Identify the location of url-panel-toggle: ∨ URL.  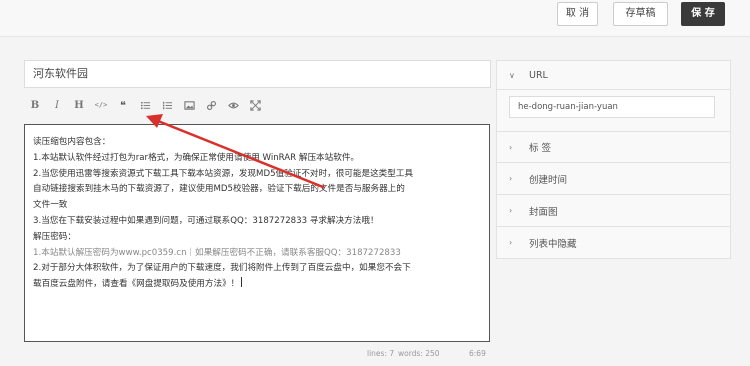
(613, 75).